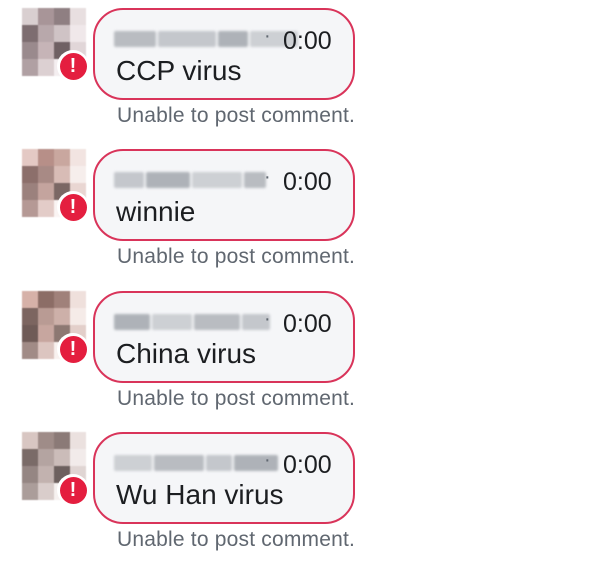 This screenshot has height=569, width=600. Describe the element at coordinates (156, 211) in the screenshot. I see `comment-text: winnie` at that location.